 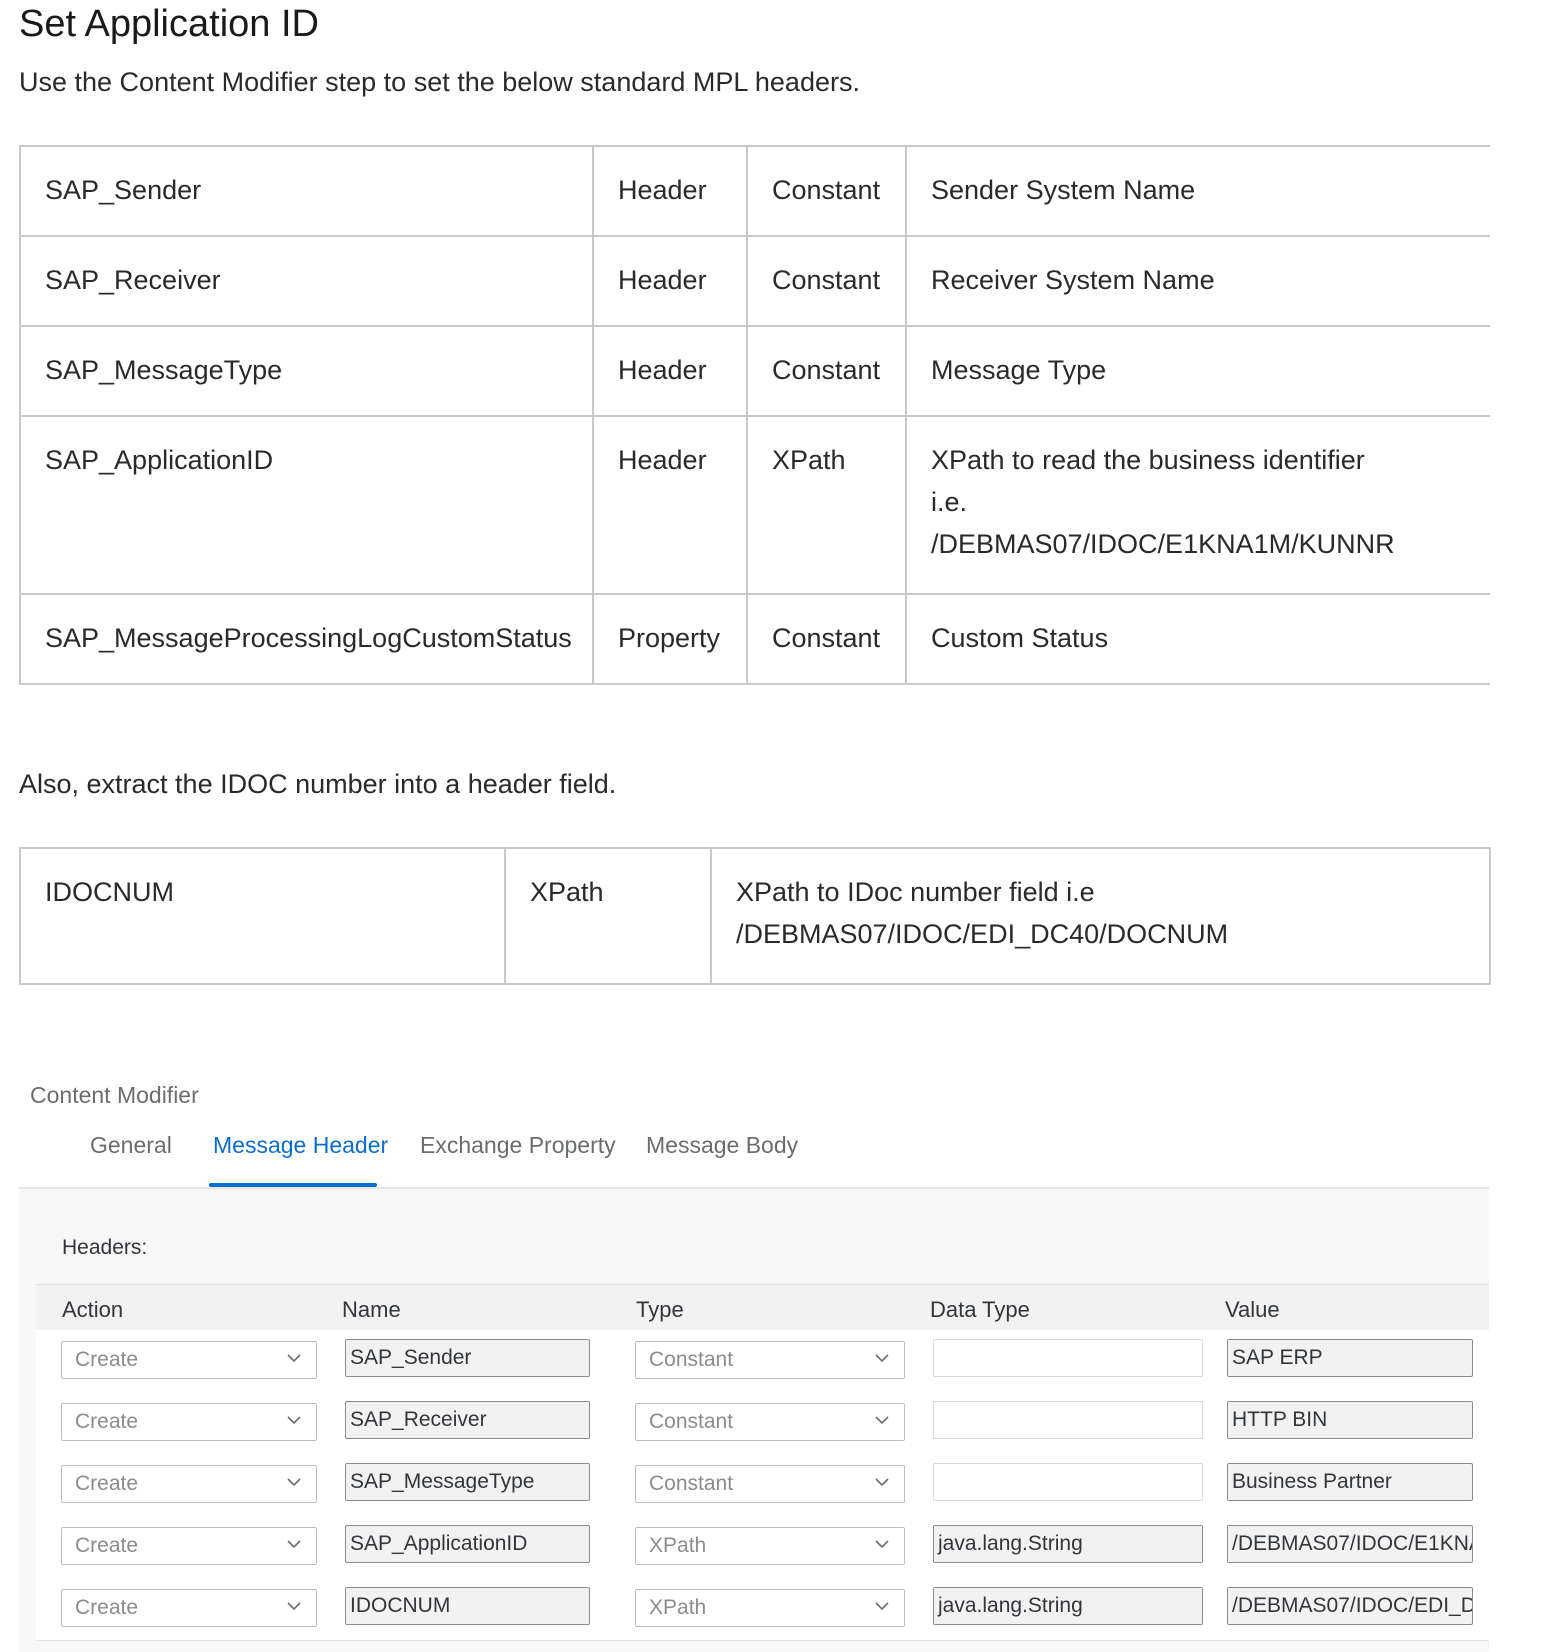 I want to click on header-name-cell: SAP_MessageType, so click(x=306, y=371).